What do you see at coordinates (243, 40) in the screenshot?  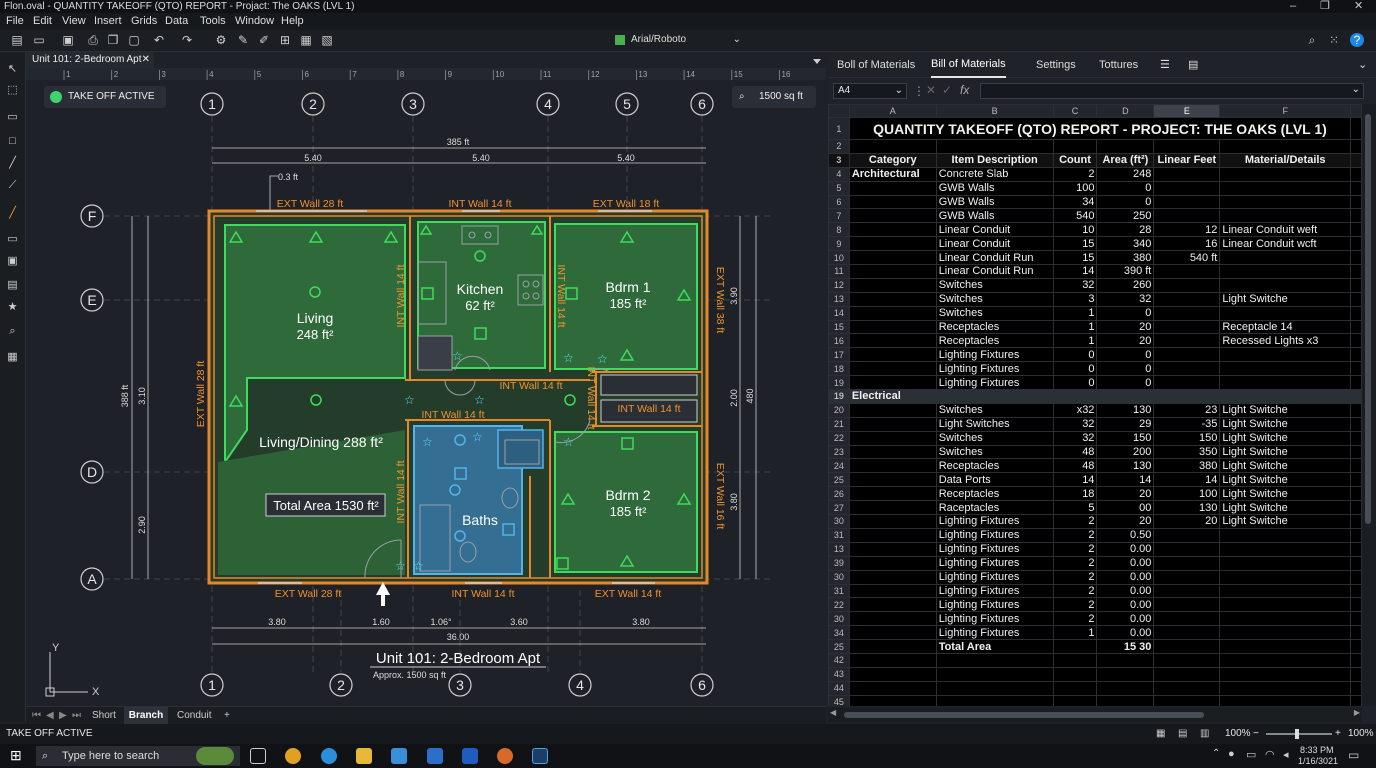 I see `brush-icon: ✎` at bounding box center [243, 40].